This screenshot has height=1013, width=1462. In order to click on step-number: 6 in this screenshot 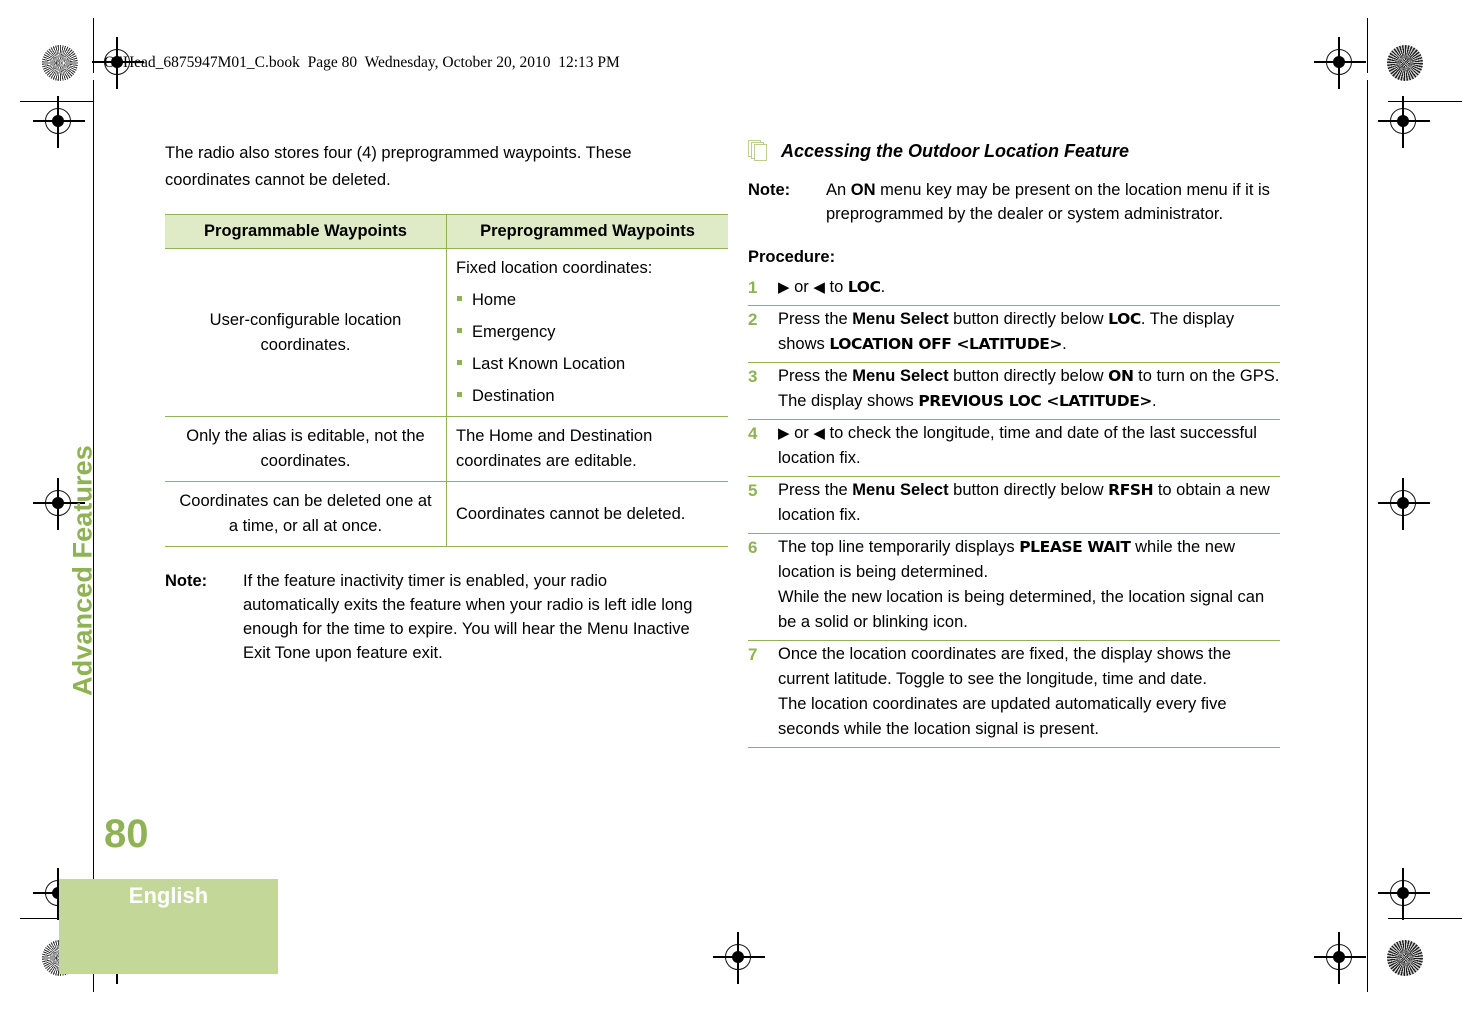, I will do `click(753, 547)`.